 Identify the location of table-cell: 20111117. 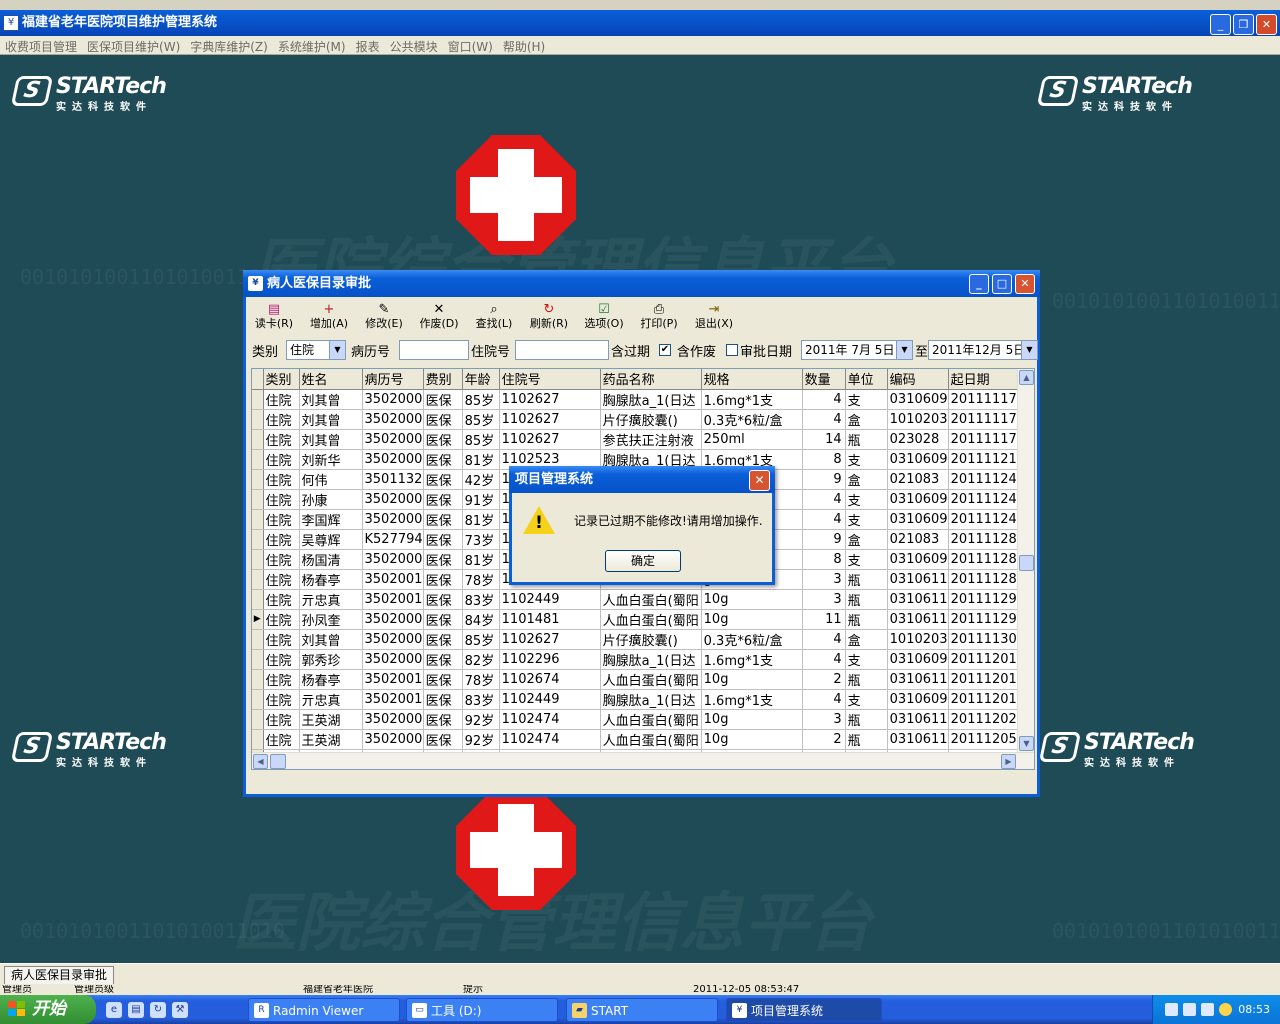
(983, 419).